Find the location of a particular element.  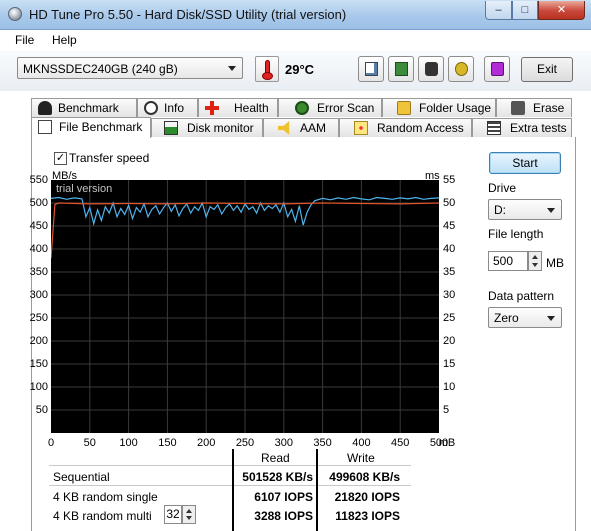

tab-disk-monitor: Disk monitor is located at coordinates (207, 127).